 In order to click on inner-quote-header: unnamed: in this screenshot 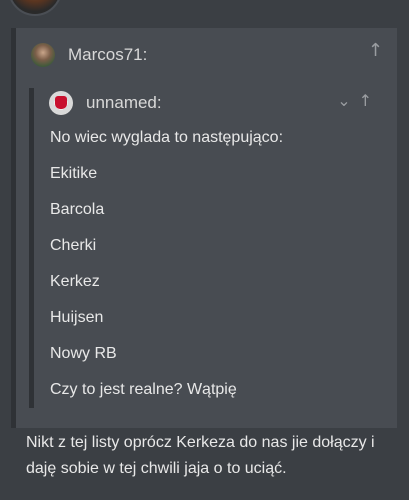, I will do `click(105, 103)`.